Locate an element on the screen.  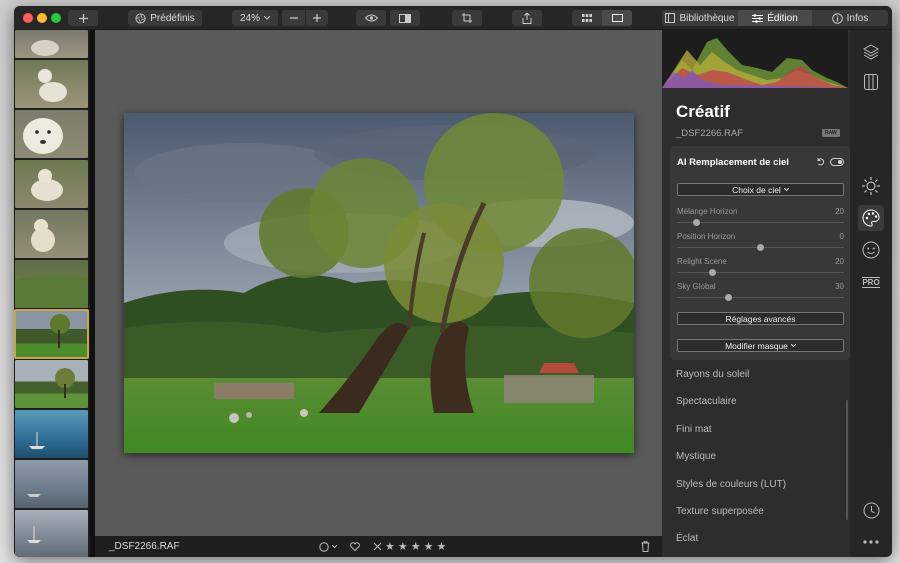
tab-edit-label: Édition is located at coordinates (782, 18).